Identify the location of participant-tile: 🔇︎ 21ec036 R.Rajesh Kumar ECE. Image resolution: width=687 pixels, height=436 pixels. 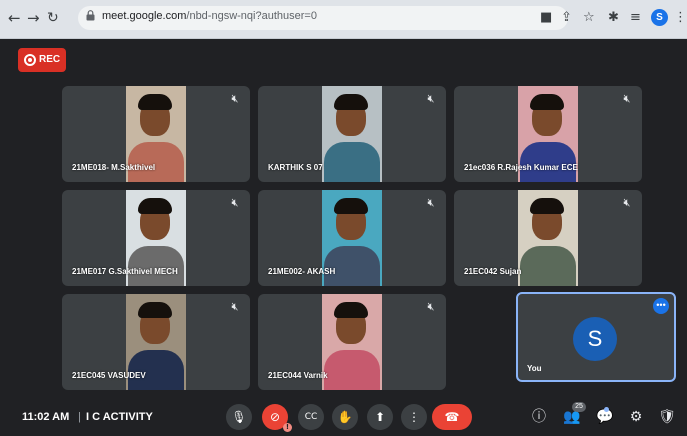
(548, 134).